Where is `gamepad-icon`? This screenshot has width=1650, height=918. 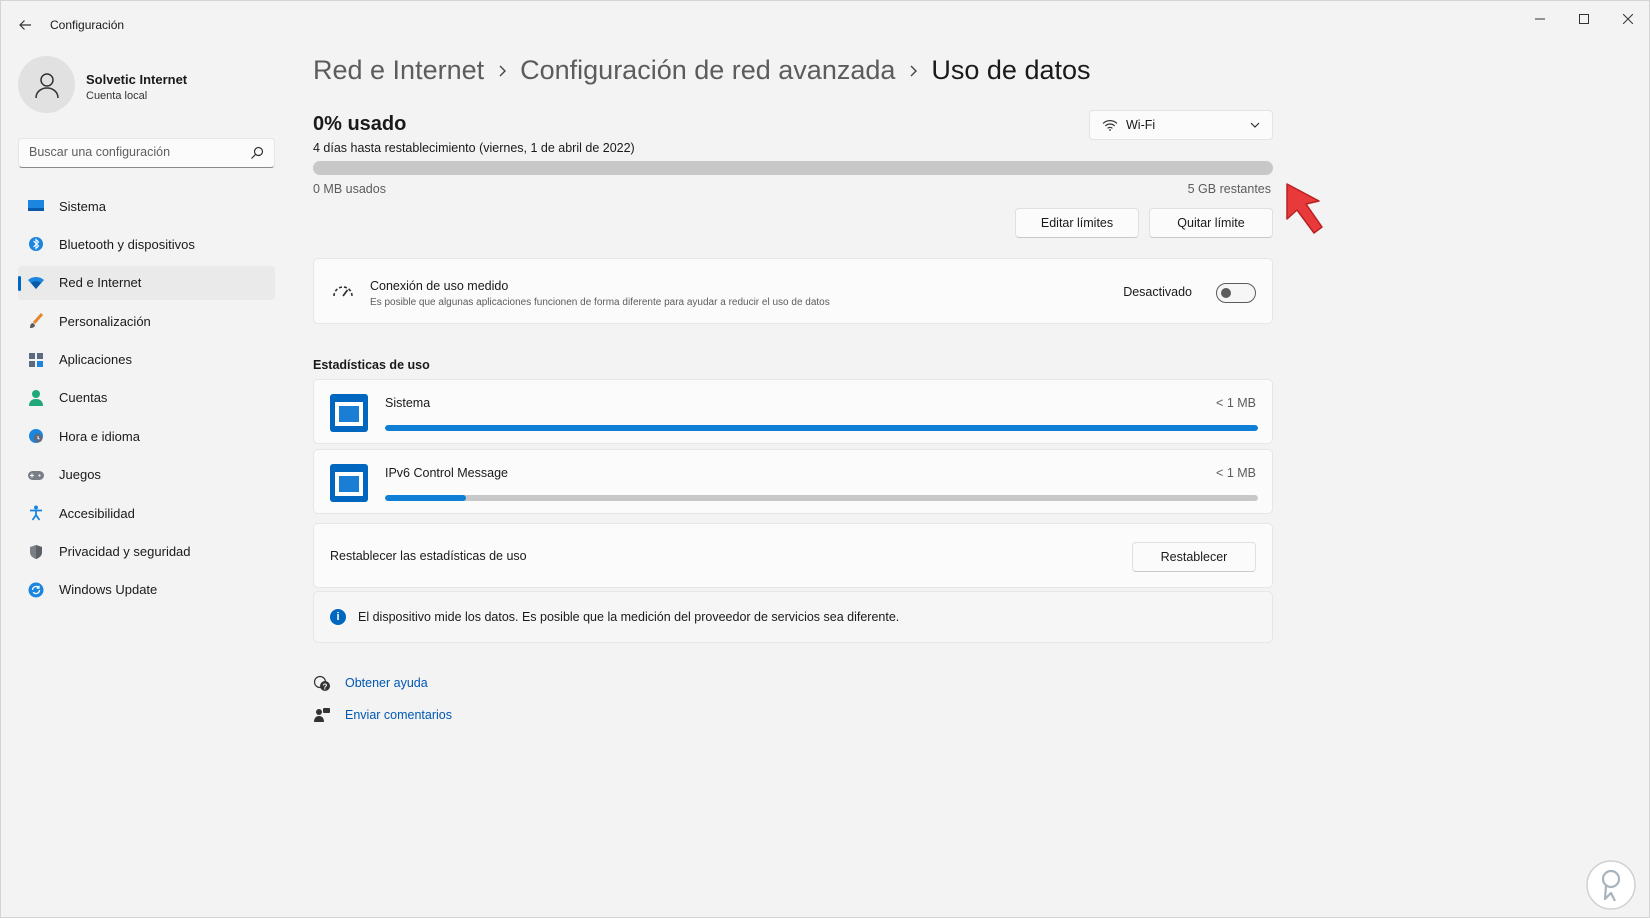
gamepad-icon is located at coordinates (36, 475).